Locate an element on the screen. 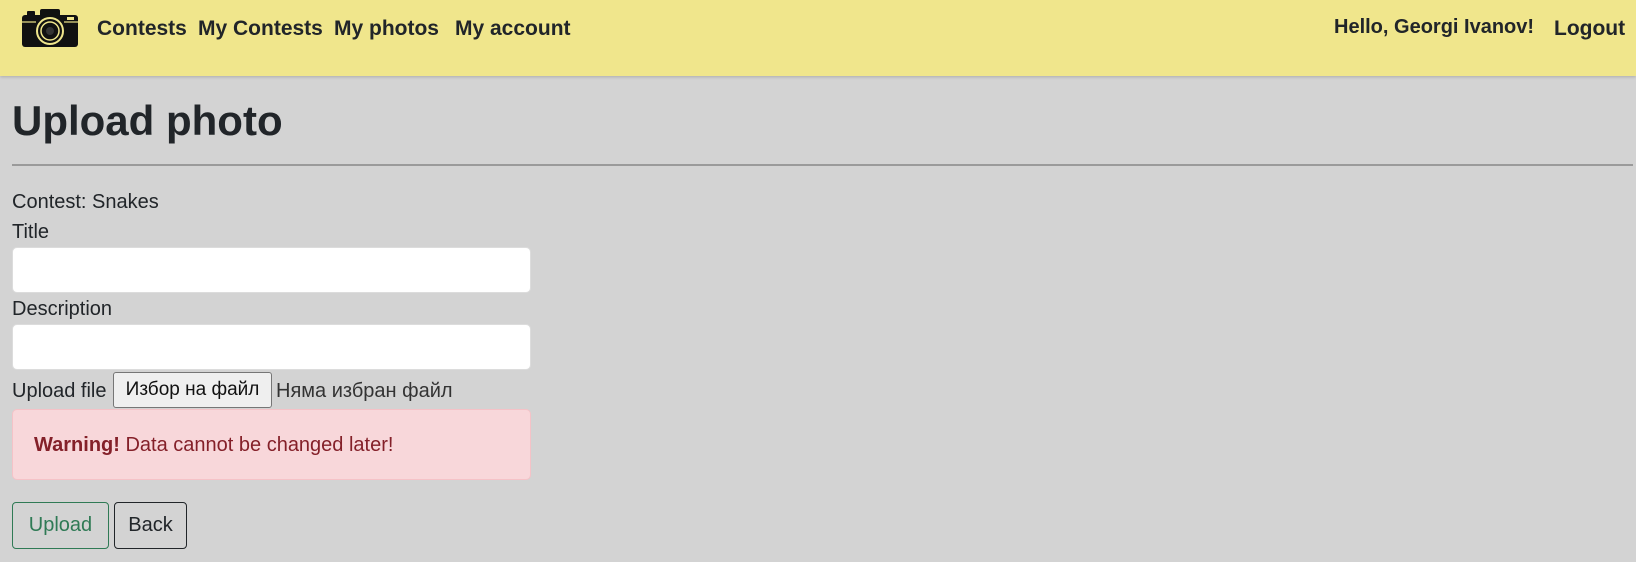  upload-file-label: Upload file is located at coordinates (59, 391).